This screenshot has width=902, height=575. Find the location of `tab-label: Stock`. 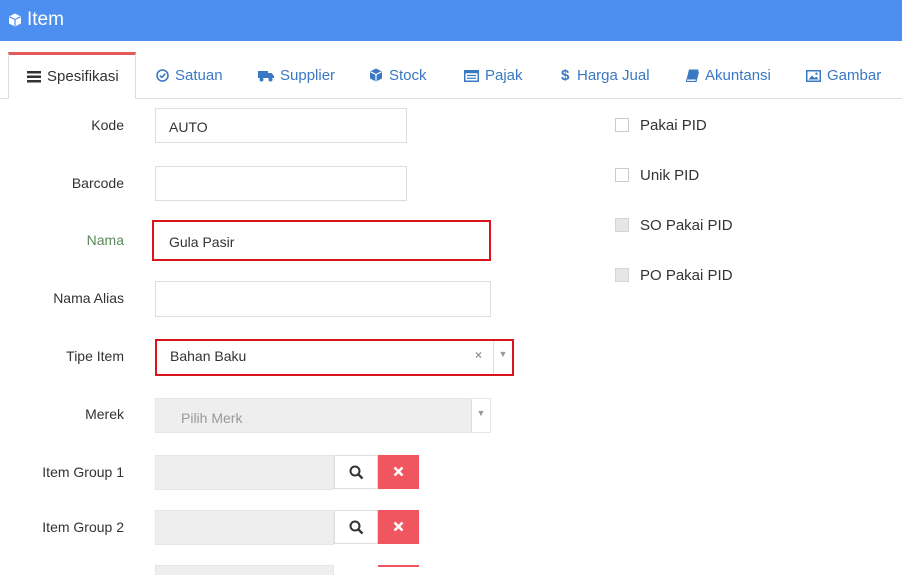

tab-label: Stock is located at coordinates (408, 75).